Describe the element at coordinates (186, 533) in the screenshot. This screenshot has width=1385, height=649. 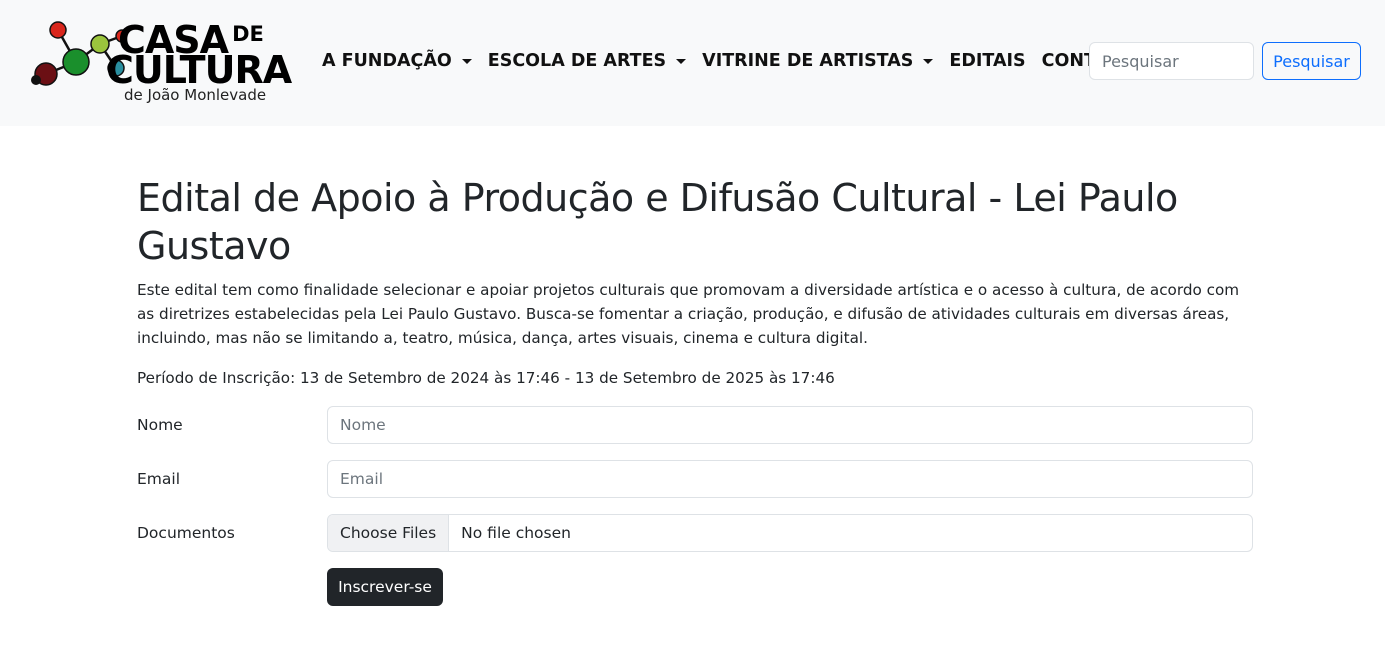
I see `documents-label: Documentos` at that location.